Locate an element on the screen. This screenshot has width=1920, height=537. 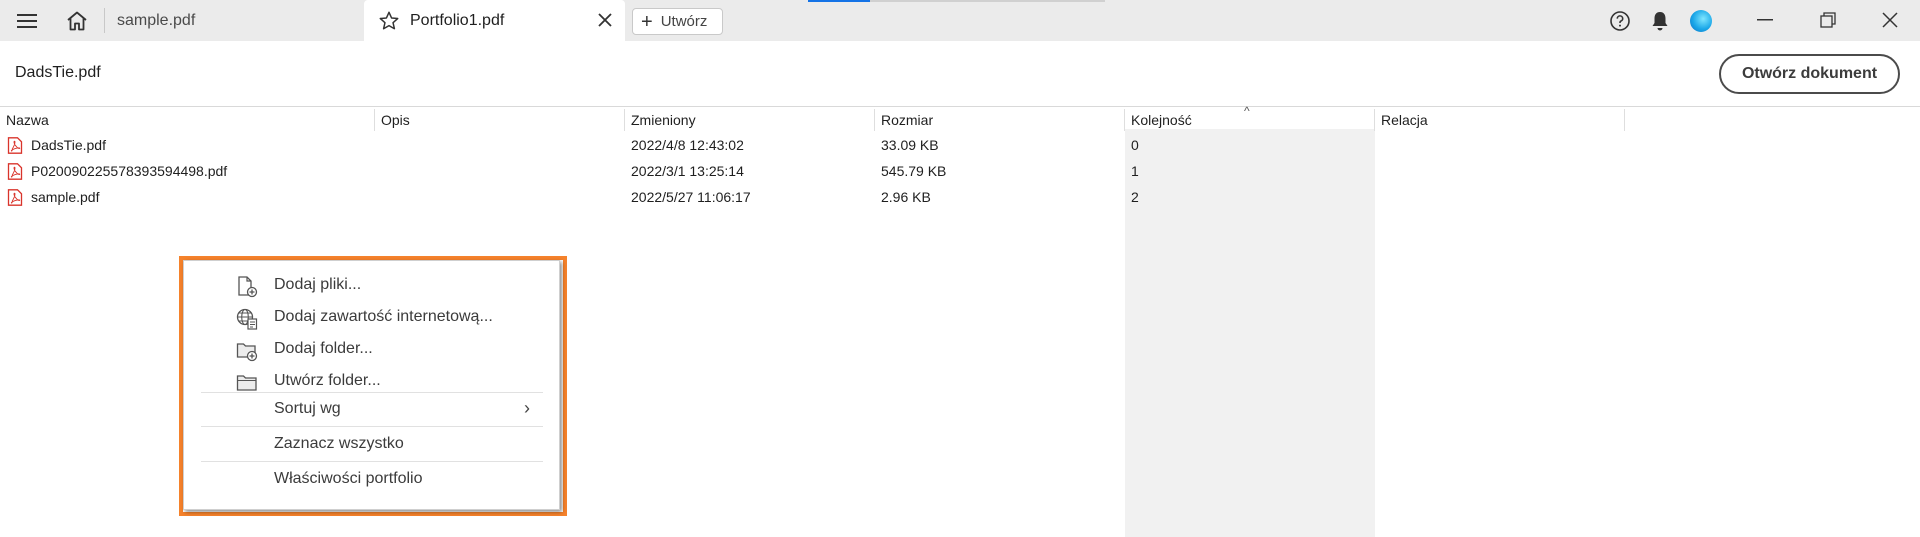
tab-scroll-track is located at coordinates (987, 1).